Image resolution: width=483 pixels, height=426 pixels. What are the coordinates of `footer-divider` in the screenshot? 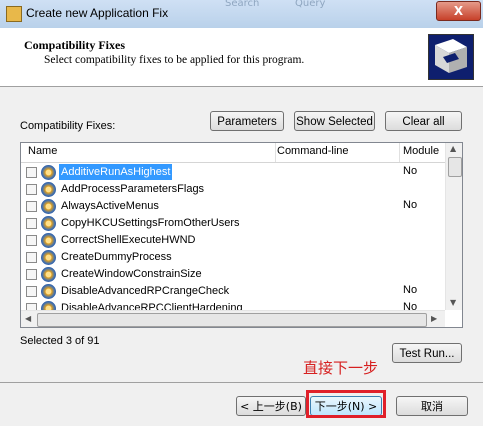 It's located at (241, 382).